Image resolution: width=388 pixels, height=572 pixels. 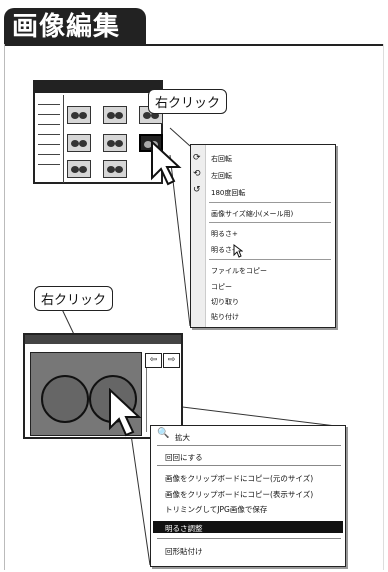 I want to click on menu-item-rotate: 回回にする, so click(x=184, y=457).